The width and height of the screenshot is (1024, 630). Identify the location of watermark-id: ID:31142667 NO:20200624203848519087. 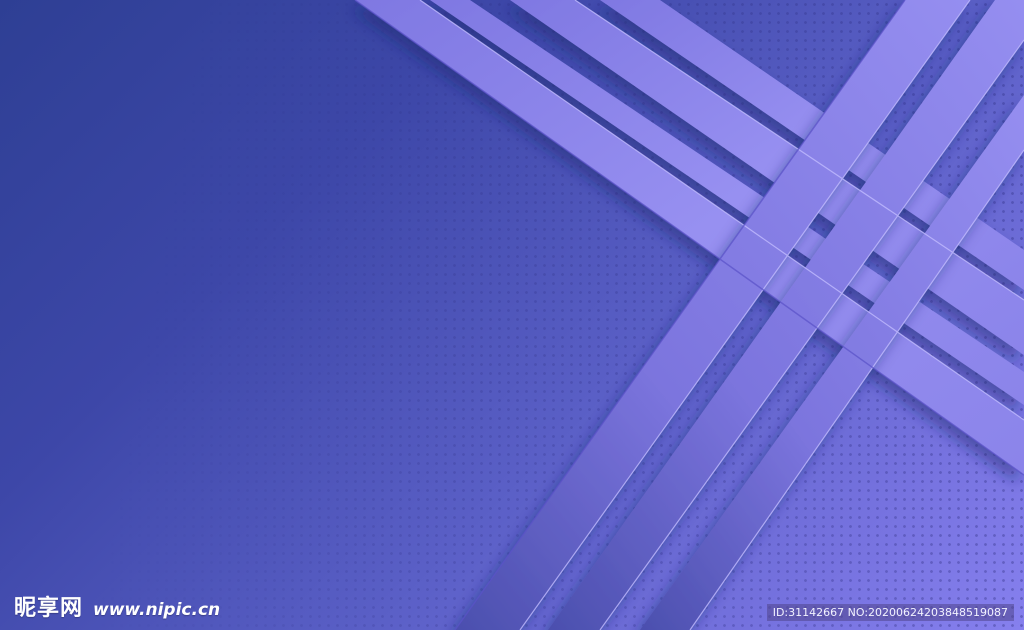
(890, 612).